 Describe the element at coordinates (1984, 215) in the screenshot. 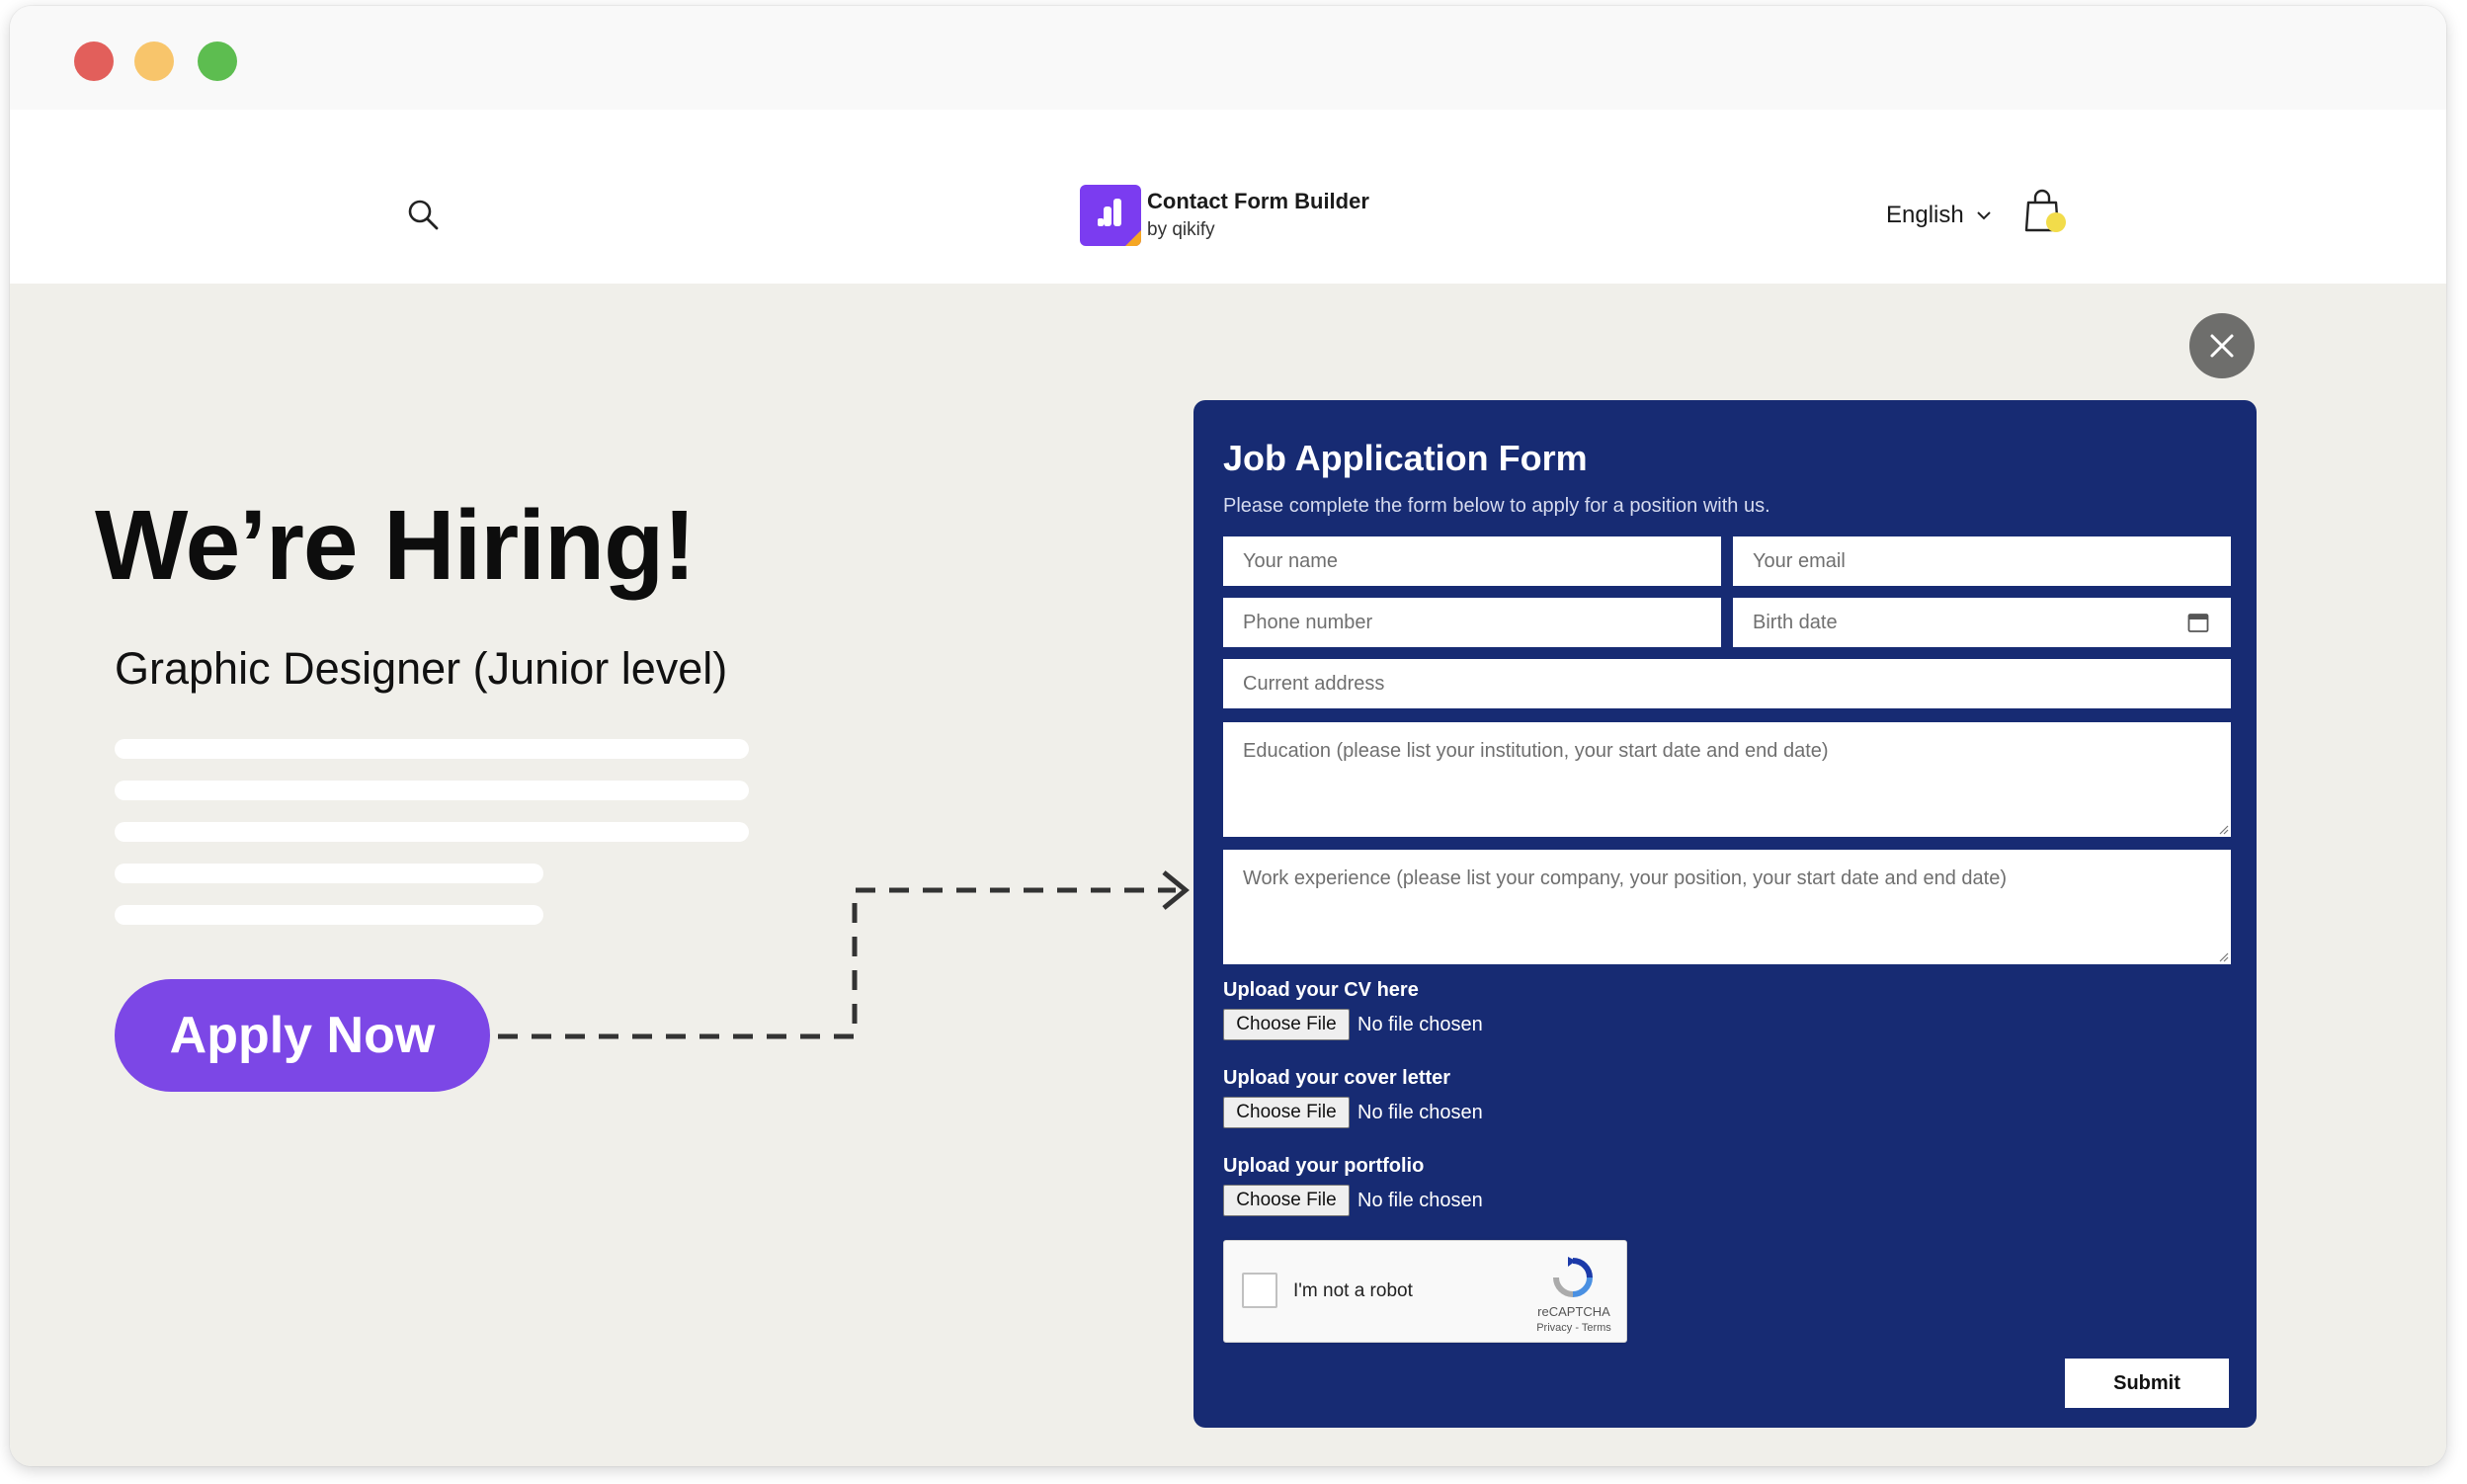

I see `chevron-down-icon` at that location.